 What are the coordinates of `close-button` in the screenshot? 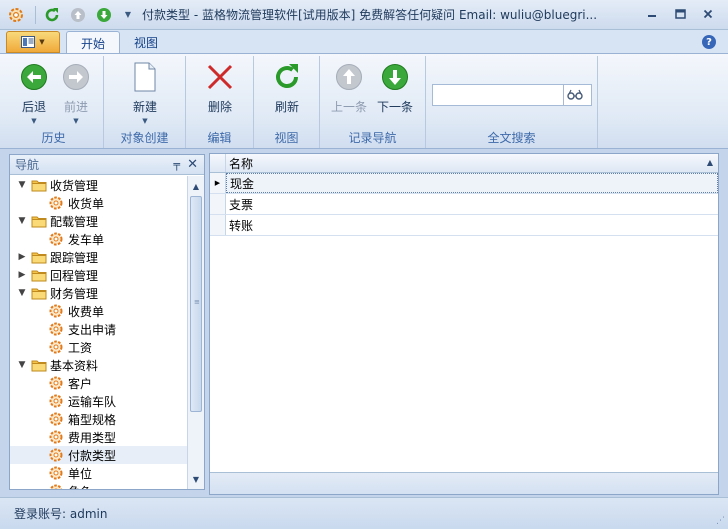 It's located at (708, 14).